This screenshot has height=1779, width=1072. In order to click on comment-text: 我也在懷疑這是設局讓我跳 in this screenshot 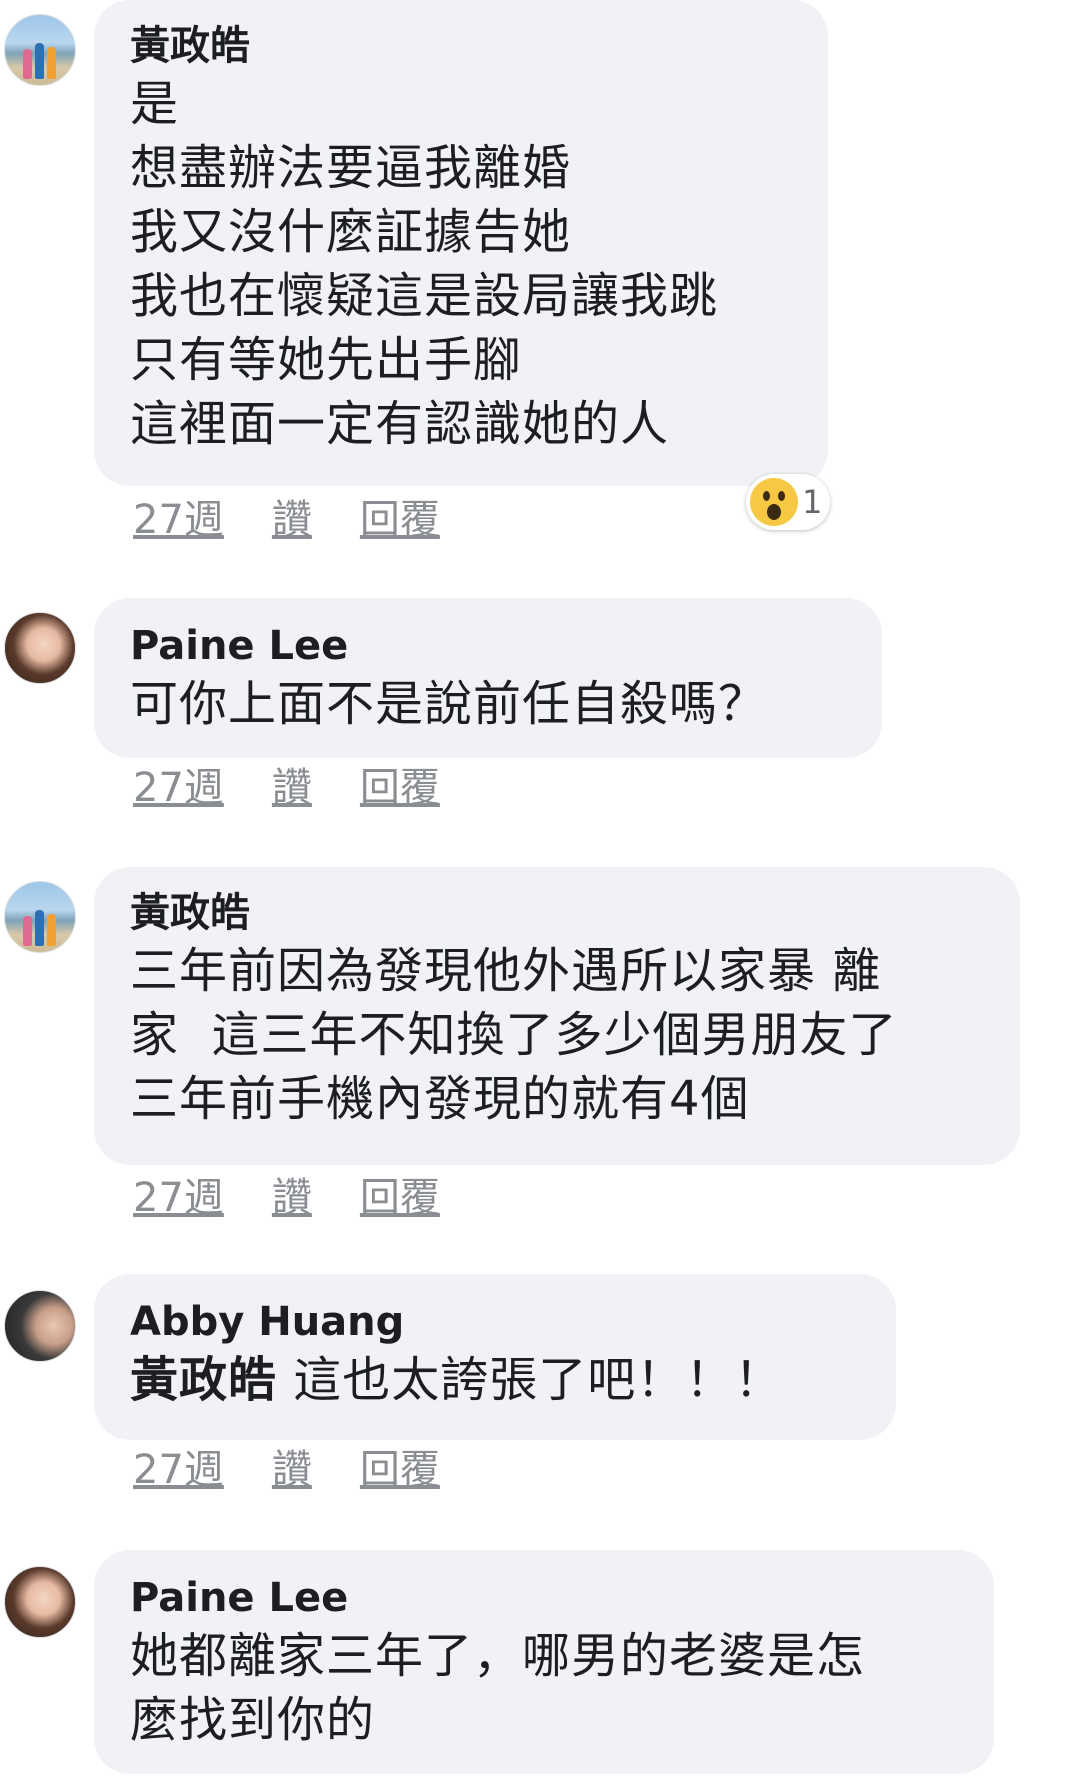, I will do `click(424, 296)`.